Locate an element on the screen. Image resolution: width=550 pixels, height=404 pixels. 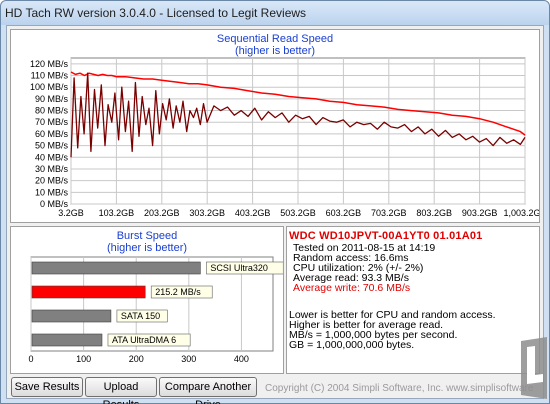
x-tick-label: 203.2GB is located at coordinates (162, 213).